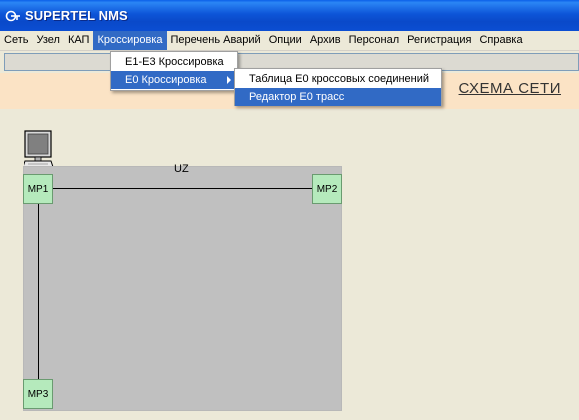 This screenshot has width=579, height=420. Describe the element at coordinates (174, 62) in the screenshot. I see `menu-item-e1-e3-crossing: E1-E3 Кроссировка` at that location.